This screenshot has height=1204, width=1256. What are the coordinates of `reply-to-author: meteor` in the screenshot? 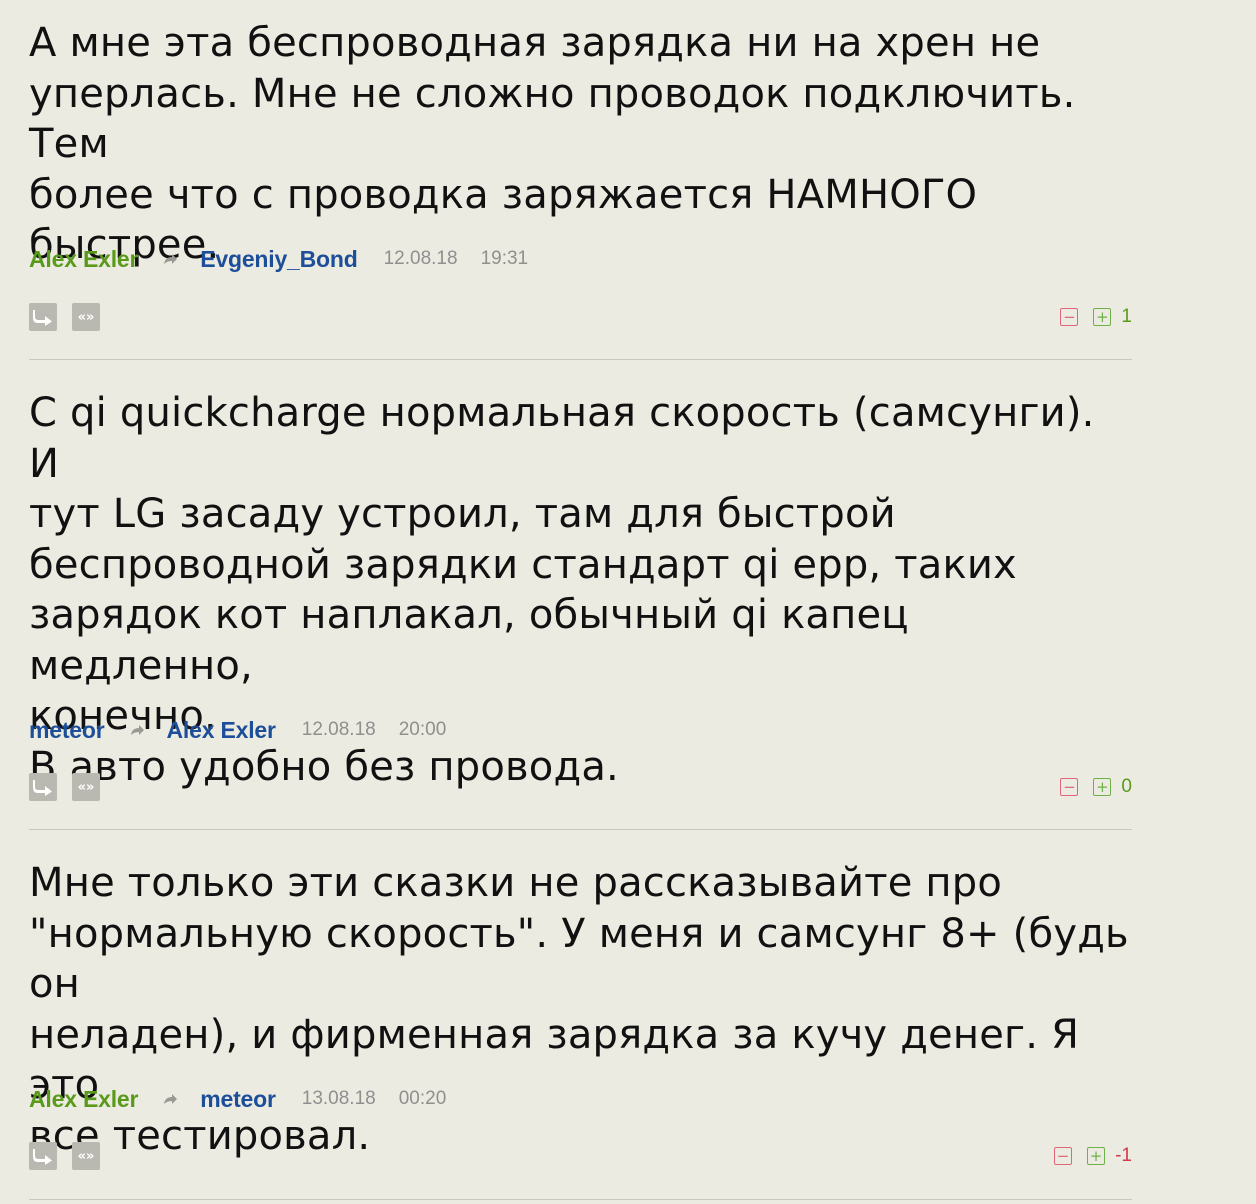 It's located at (238, 1099).